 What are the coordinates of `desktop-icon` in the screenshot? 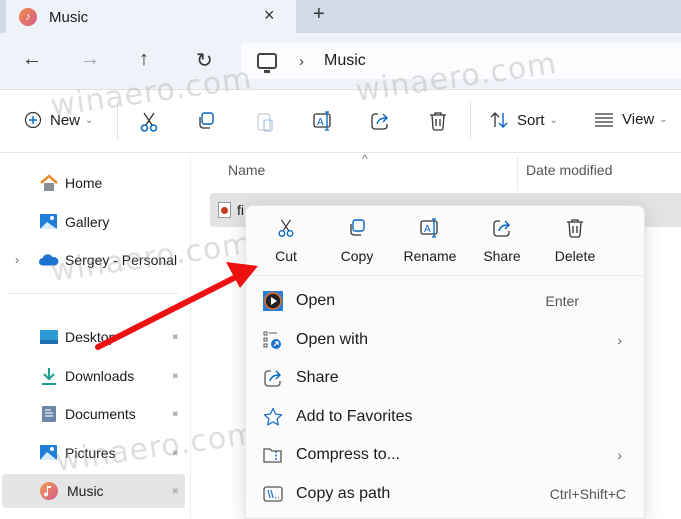 It's located at (49, 337).